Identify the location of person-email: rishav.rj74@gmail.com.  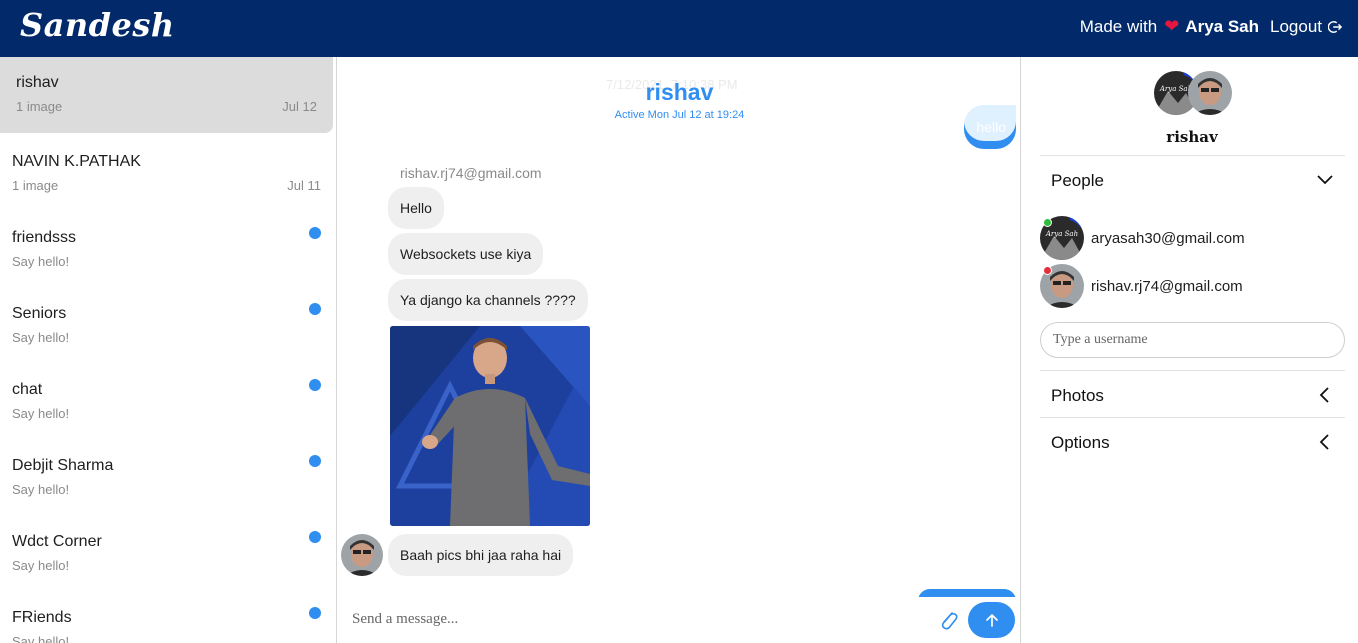
(1167, 286).